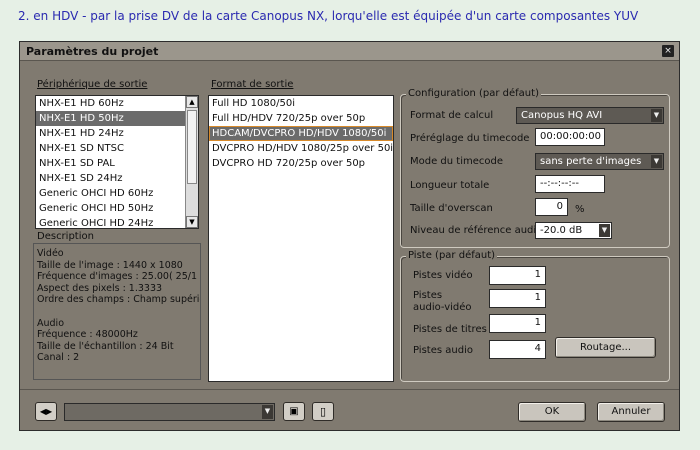  What do you see at coordinates (517, 298) in the screenshot?
I see `audio-video-tracks-input: 1` at bounding box center [517, 298].